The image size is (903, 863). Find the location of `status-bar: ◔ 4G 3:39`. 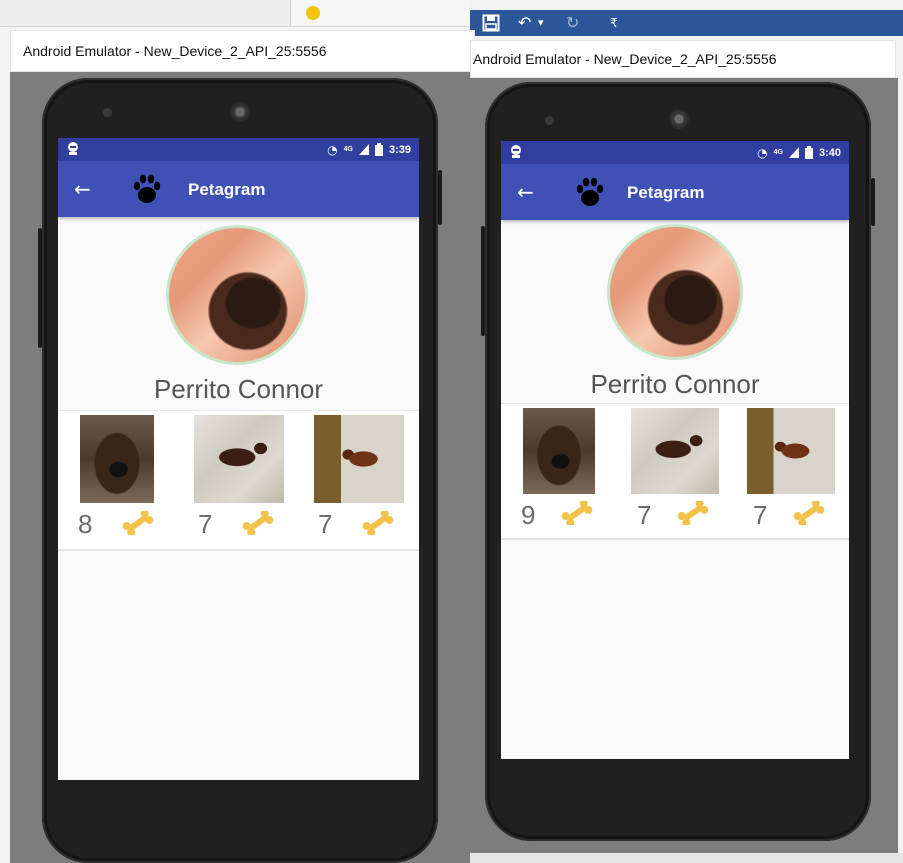

status-bar: ◔ 4G 3:39 is located at coordinates (238, 149).